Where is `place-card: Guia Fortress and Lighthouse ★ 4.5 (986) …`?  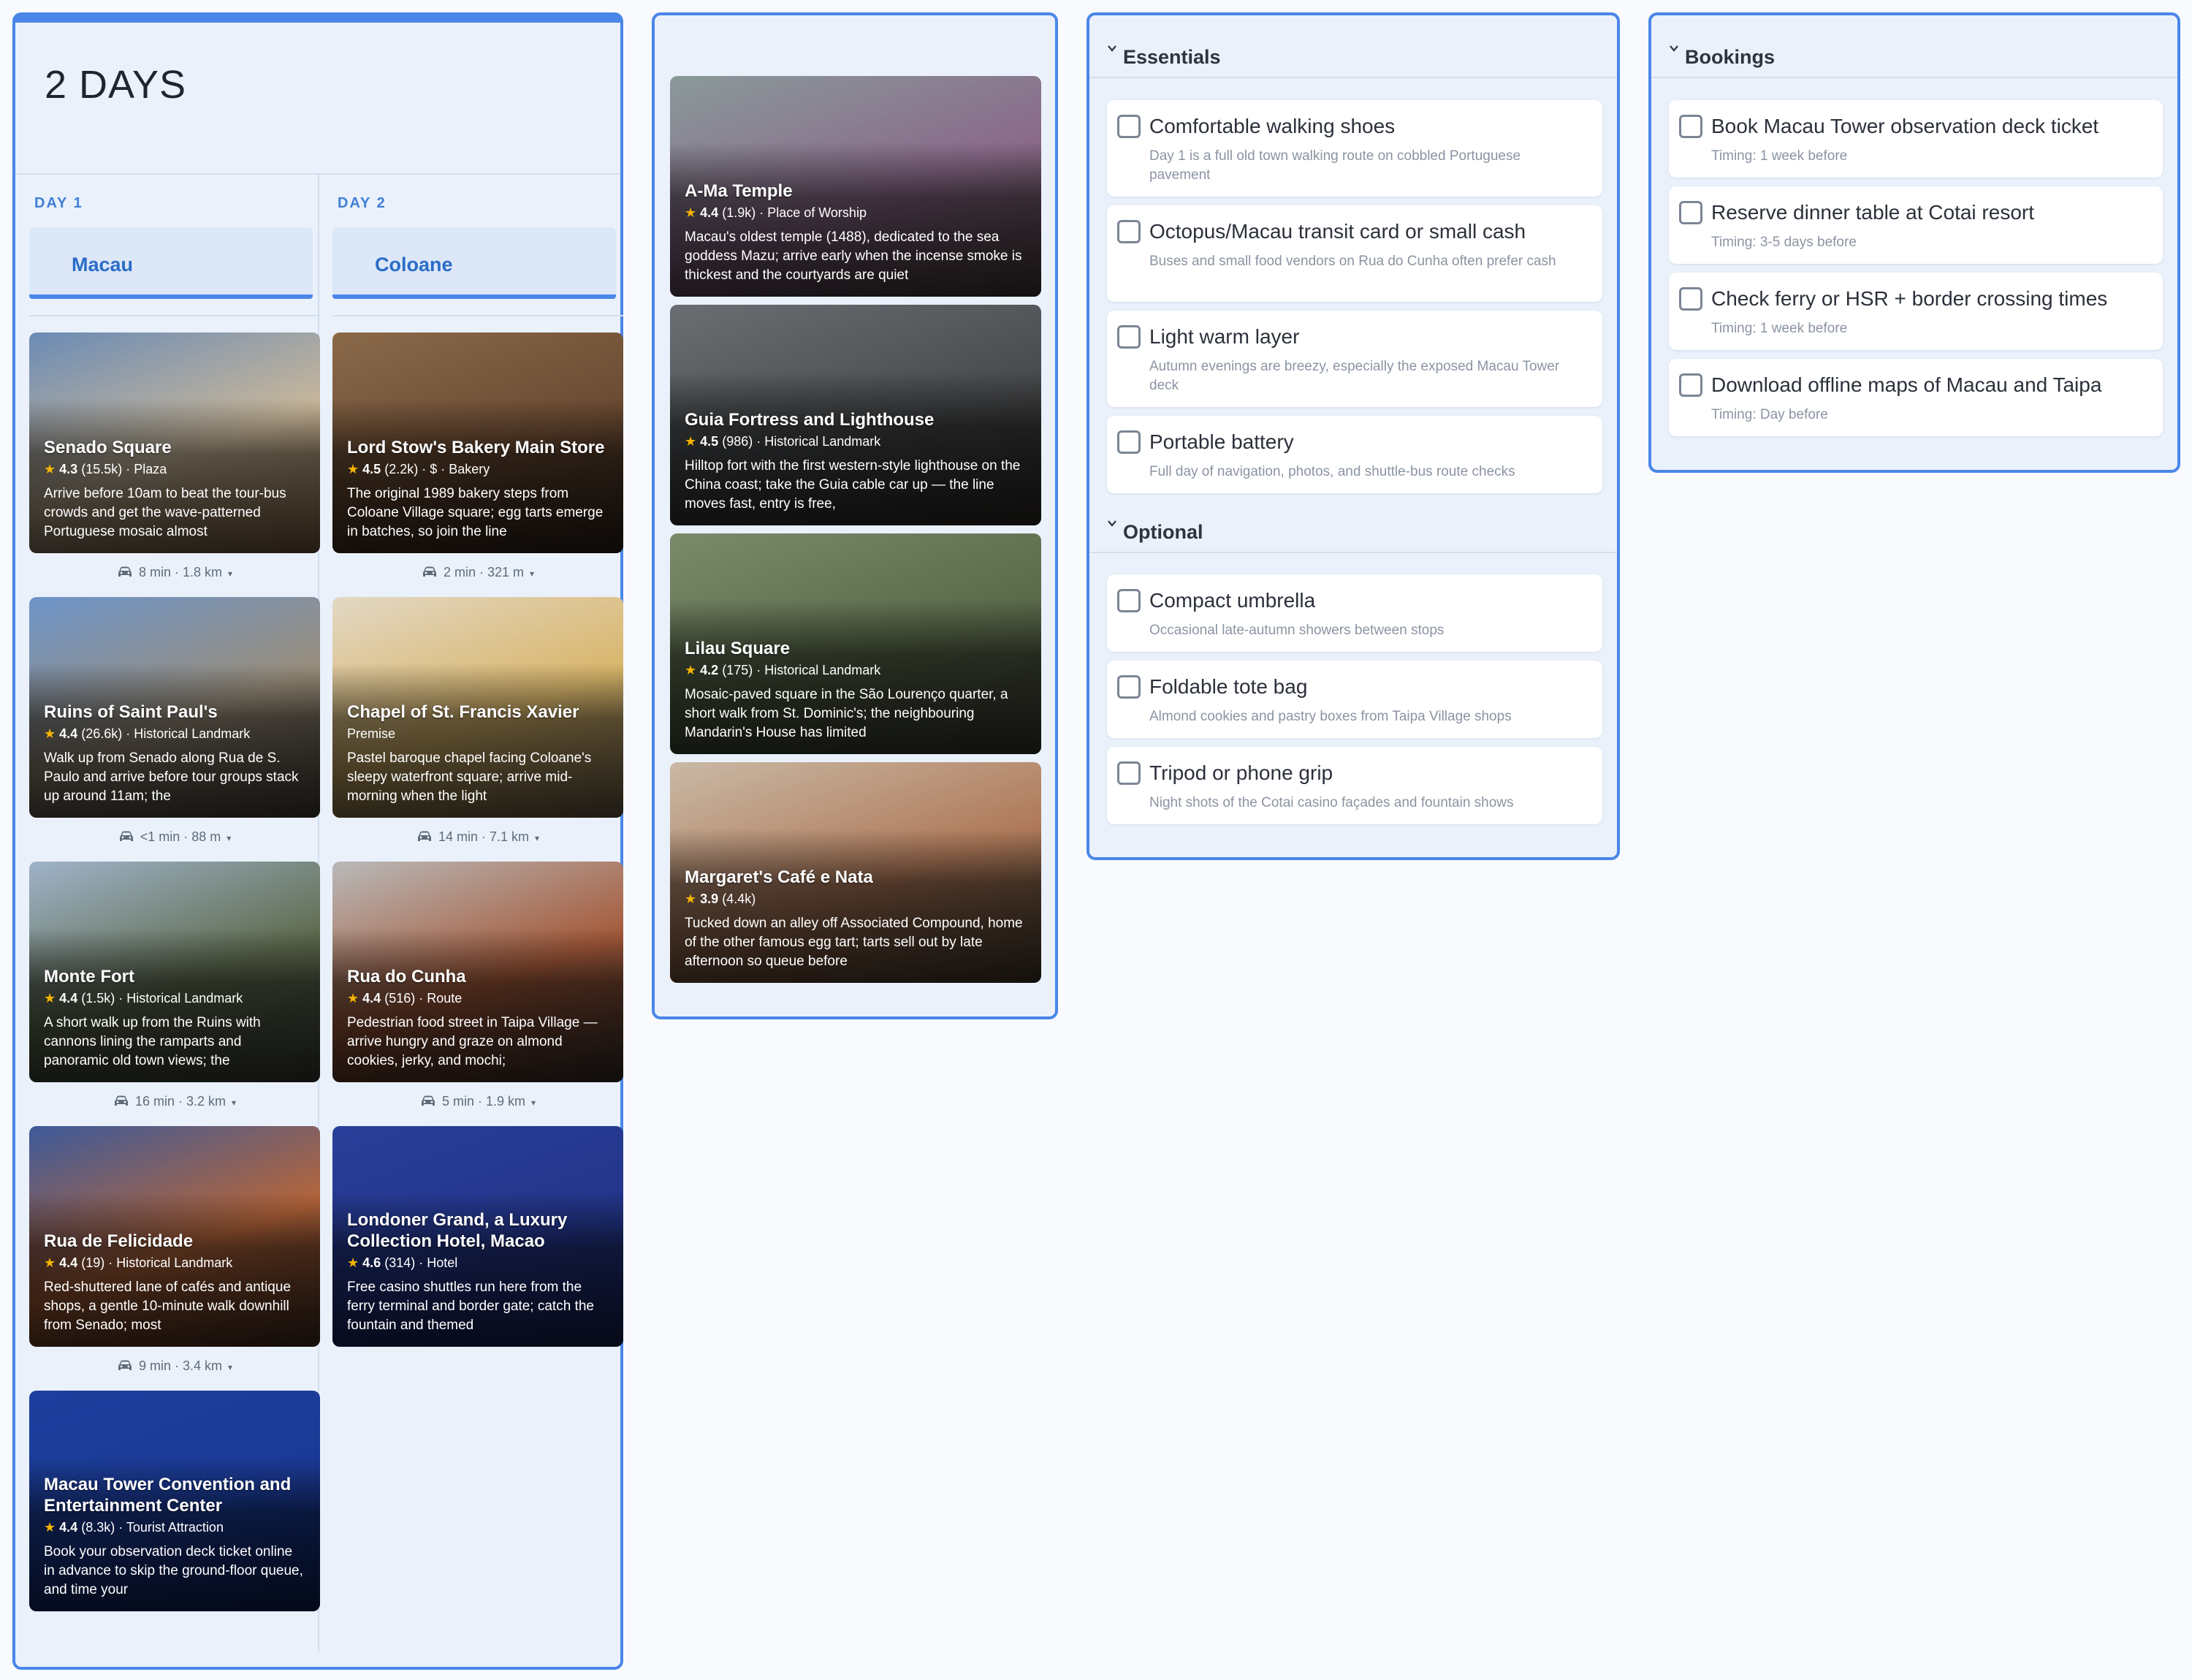 place-card: Guia Fortress and Lighthouse ★ 4.5 (986) … is located at coordinates (856, 415).